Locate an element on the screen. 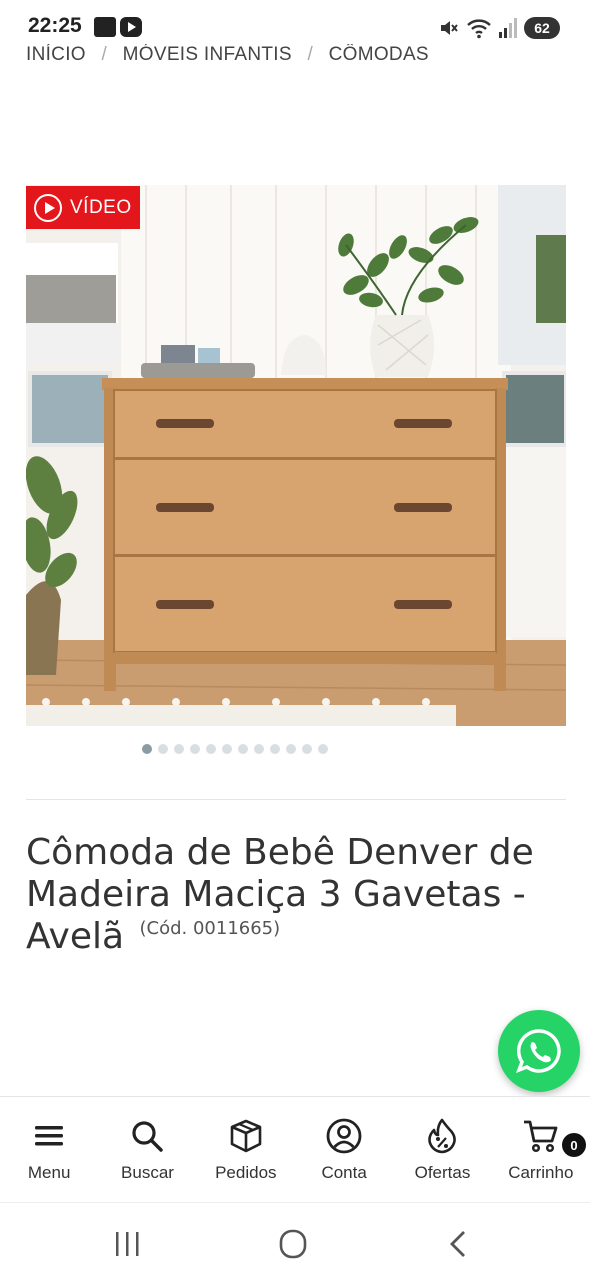 This screenshot has width=590, height=1280. nav-label: Ofertas is located at coordinates (442, 1172).